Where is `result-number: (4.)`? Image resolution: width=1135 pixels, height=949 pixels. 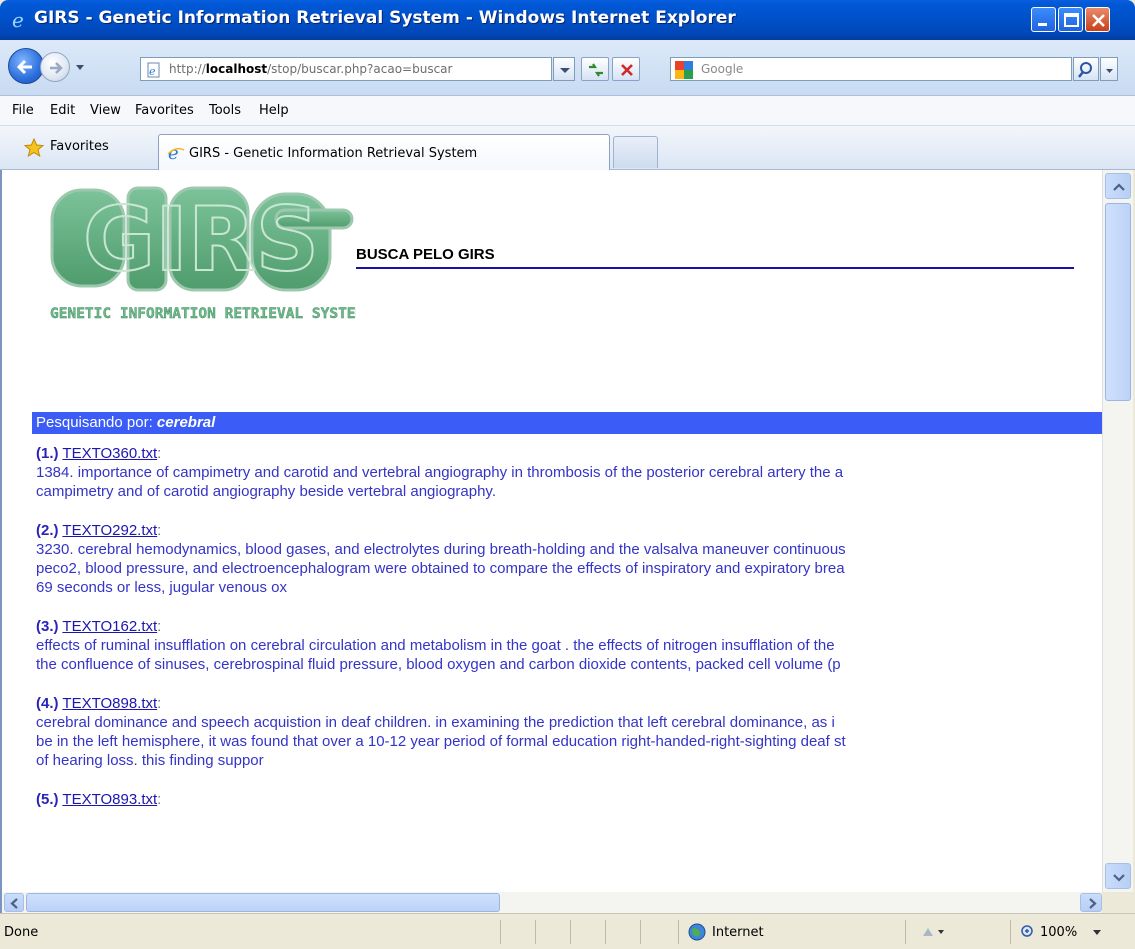 result-number: (4.) is located at coordinates (47, 703).